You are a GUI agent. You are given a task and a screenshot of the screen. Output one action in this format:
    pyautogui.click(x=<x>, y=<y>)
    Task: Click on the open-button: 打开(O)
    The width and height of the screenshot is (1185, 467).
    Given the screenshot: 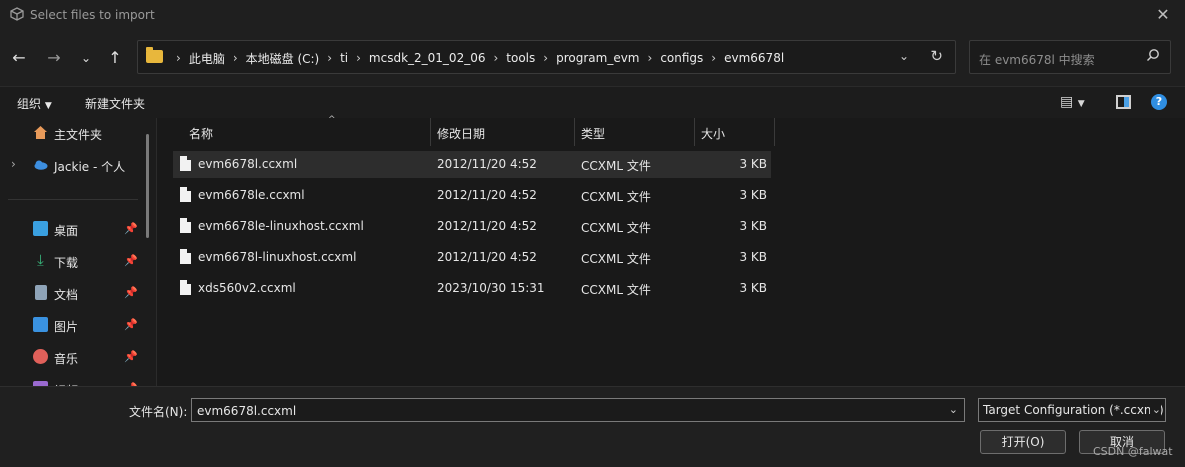 What is the action you would take?
    pyautogui.click(x=1023, y=442)
    